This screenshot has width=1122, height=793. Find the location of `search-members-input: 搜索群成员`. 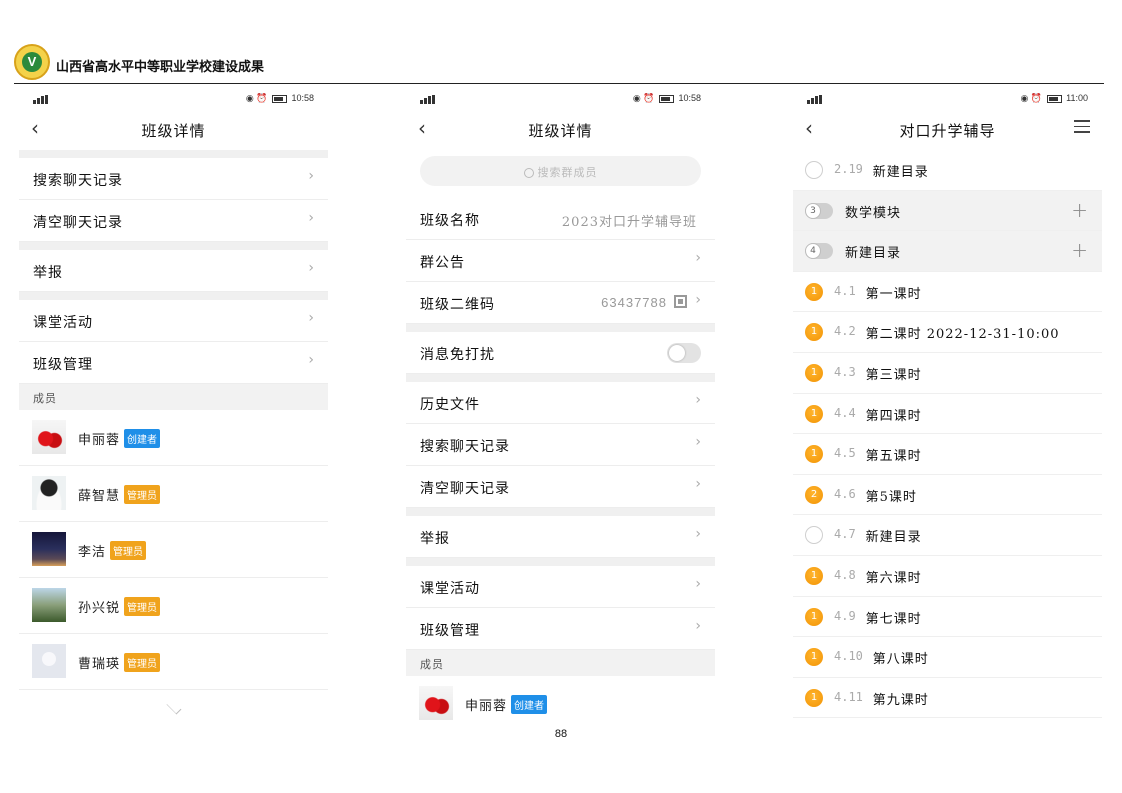

search-members-input: 搜索群成员 is located at coordinates (560, 171).